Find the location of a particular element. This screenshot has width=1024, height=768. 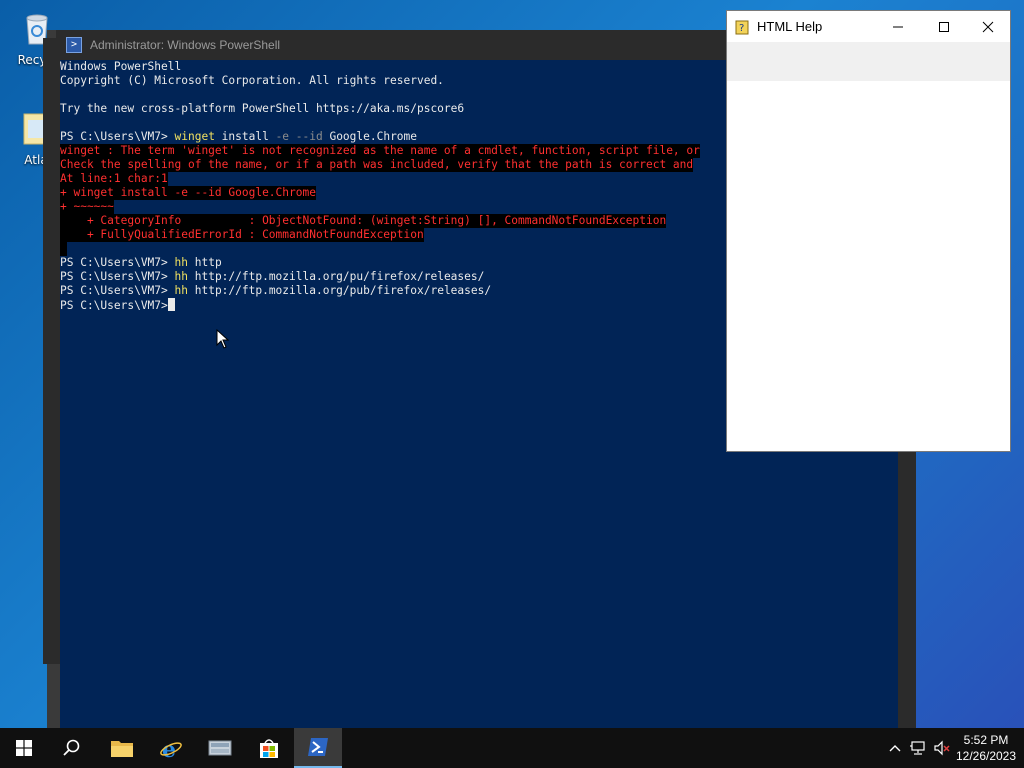

mouse-pointer-icon is located at coordinates (223, 339).